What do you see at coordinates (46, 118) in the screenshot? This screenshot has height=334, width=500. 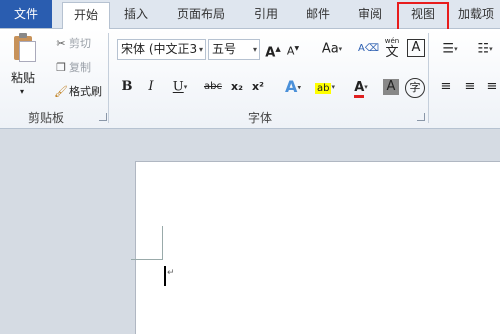 I see `clipboard-group-label: 剪贴板` at bounding box center [46, 118].